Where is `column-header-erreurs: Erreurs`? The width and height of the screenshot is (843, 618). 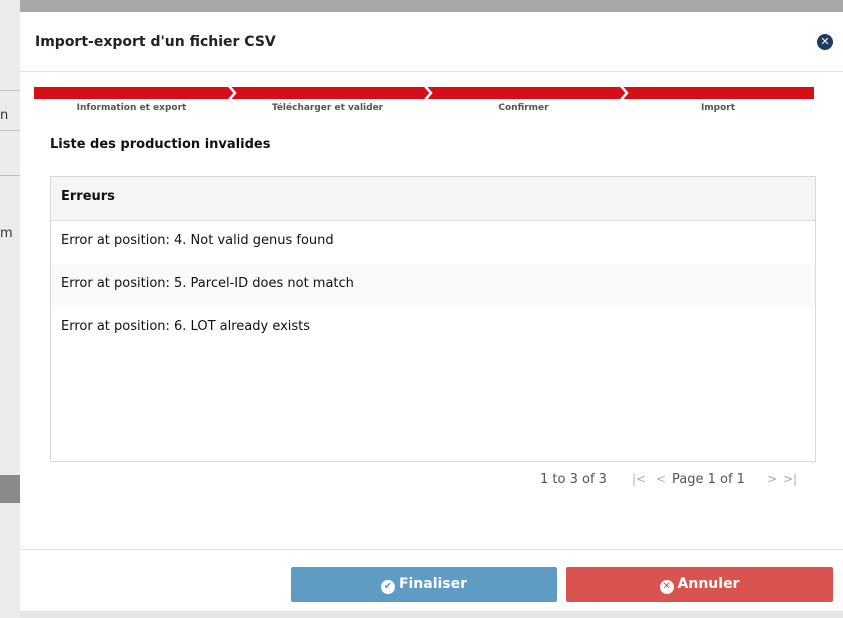
column-header-erreurs: Erreurs is located at coordinates (433, 199).